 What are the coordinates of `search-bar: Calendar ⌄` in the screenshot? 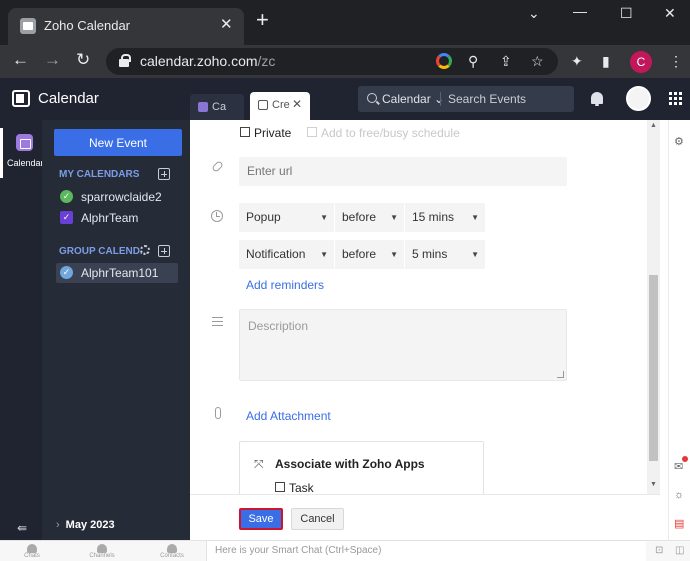 It's located at (466, 99).